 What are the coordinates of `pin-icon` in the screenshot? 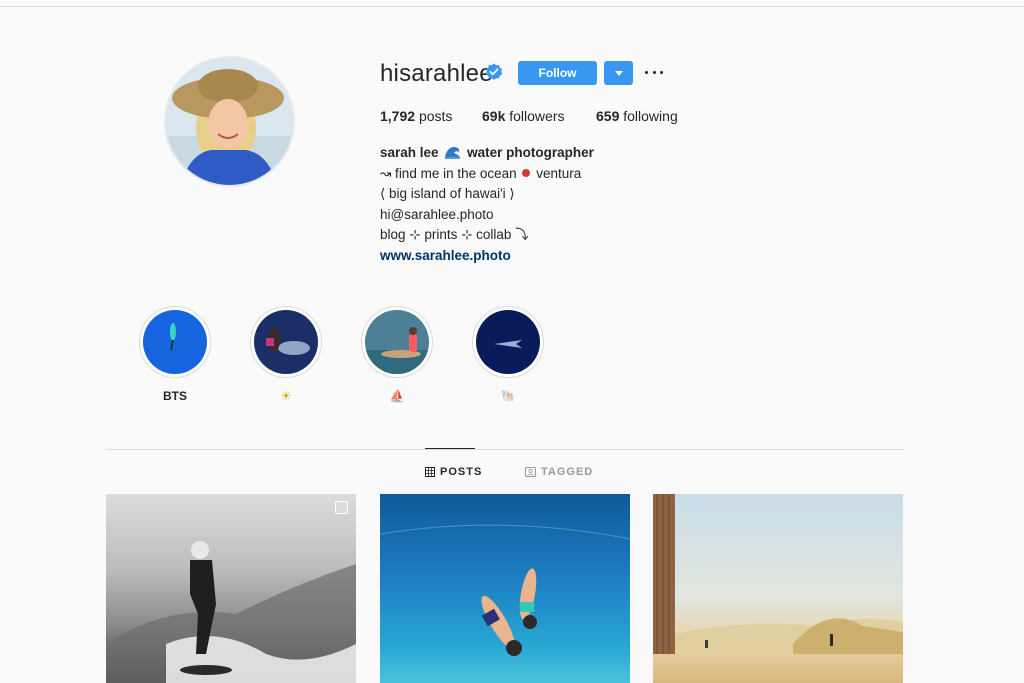 It's located at (526, 172).